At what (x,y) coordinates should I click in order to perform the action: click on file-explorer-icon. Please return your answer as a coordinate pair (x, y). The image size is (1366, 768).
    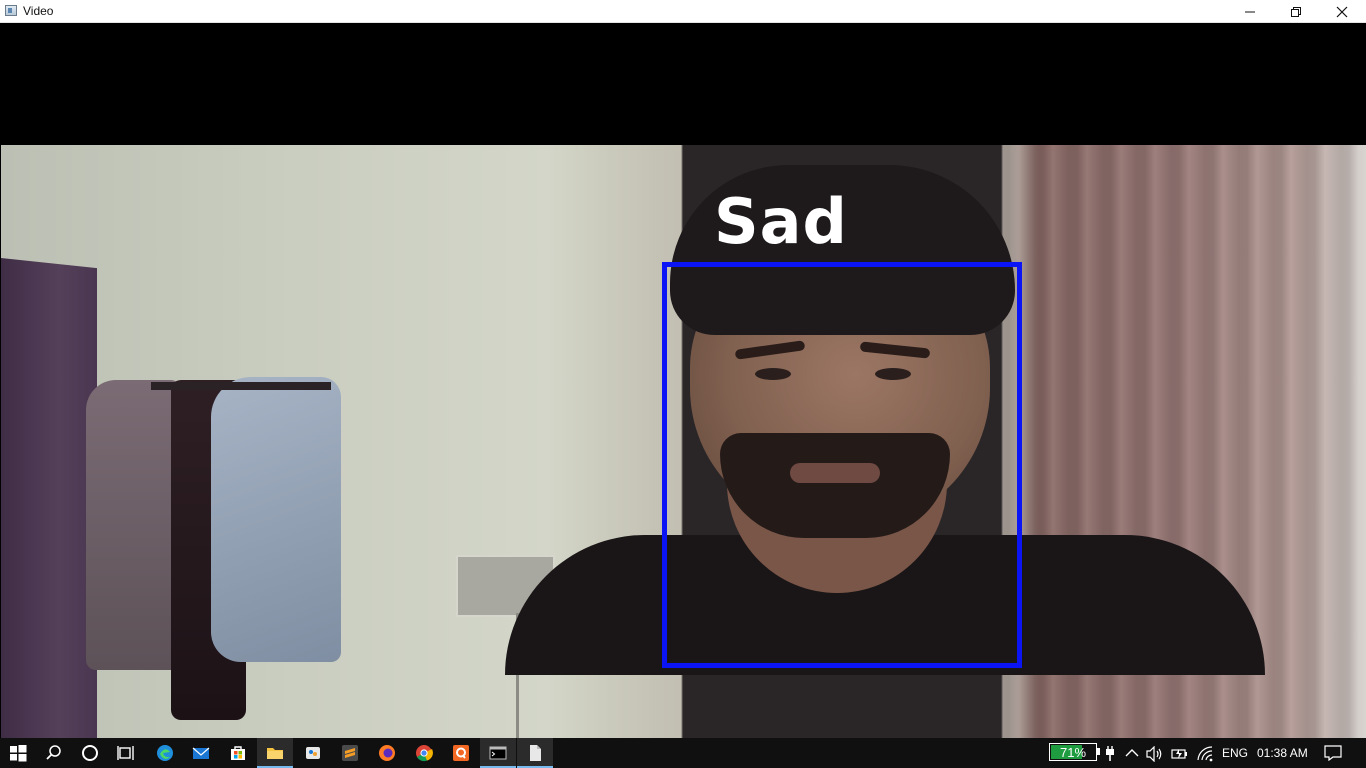
    Looking at the image, I should click on (275, 753).